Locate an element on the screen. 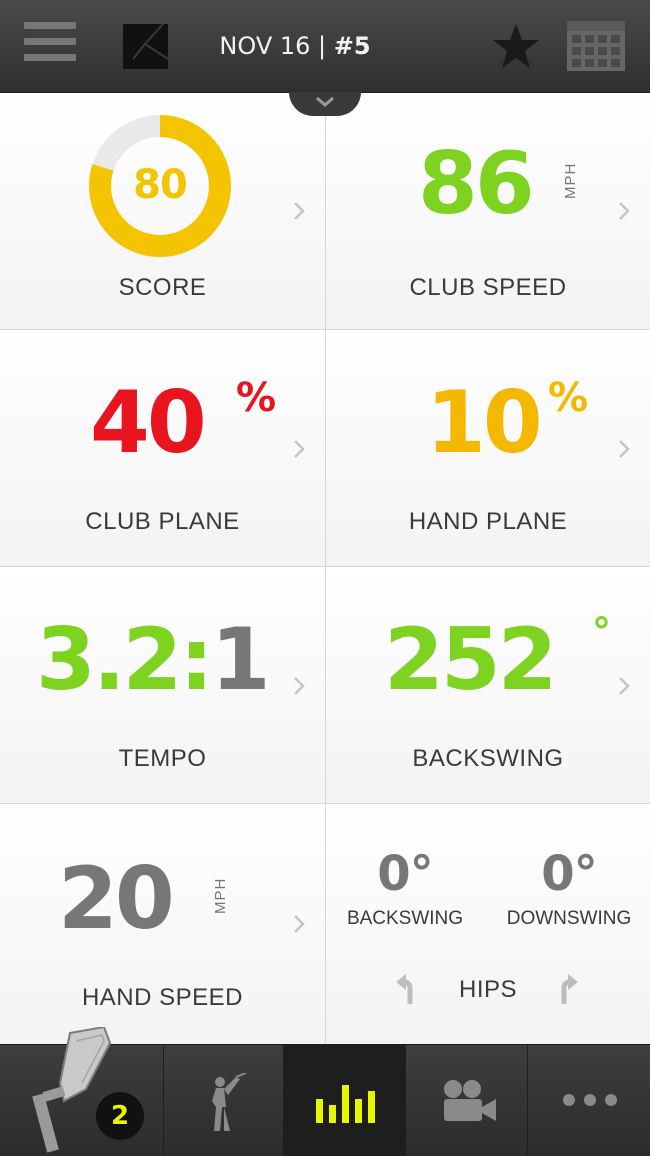 This screenshot has height=1156, width=650. club-plane-value: 40 is located at coordinates (148, 423).